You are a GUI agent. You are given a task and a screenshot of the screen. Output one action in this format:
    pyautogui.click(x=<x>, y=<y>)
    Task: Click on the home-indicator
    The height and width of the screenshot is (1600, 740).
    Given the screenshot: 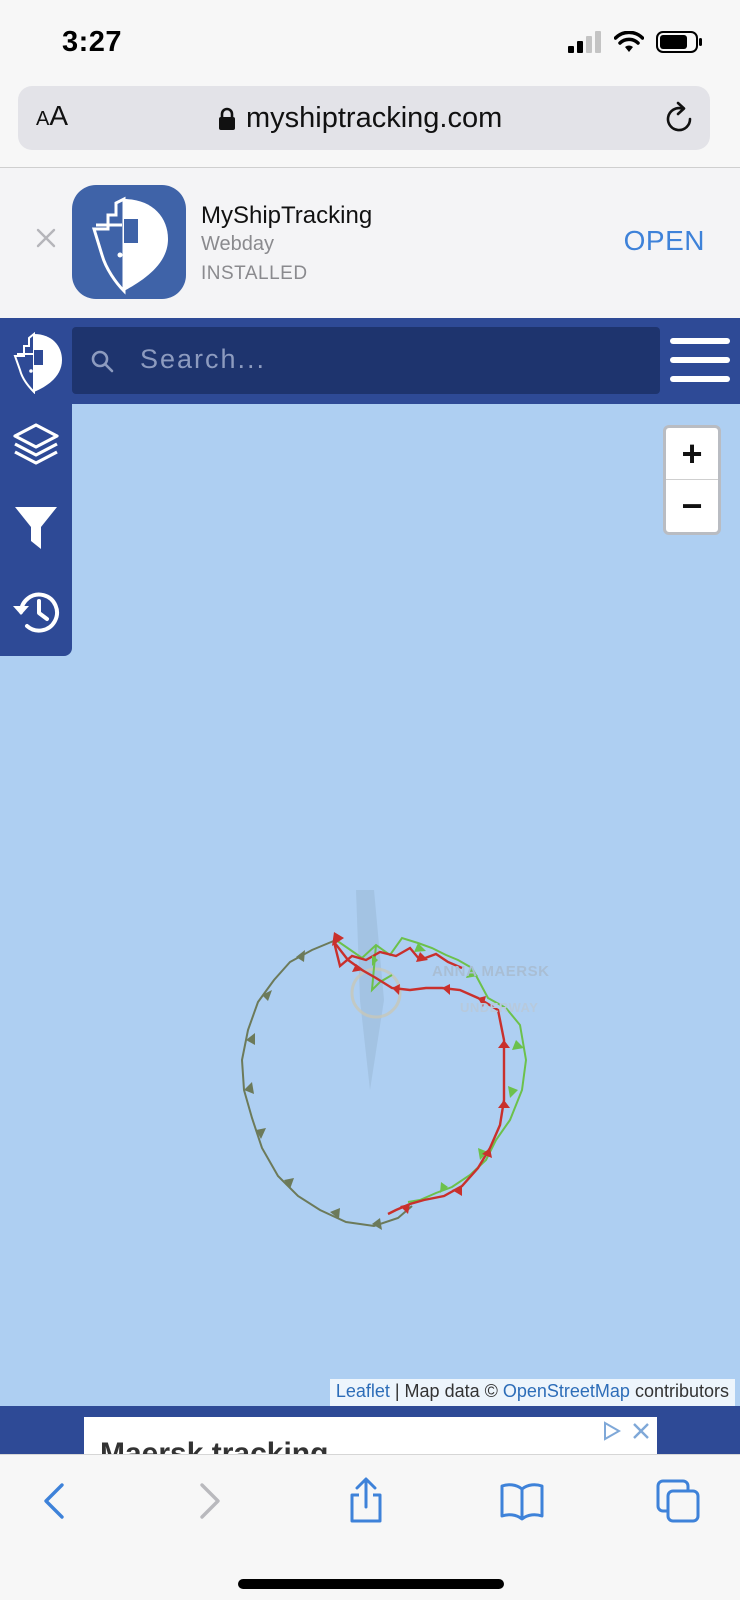 What is the action you would take?
    pyautogui.click(x=371, y=1584)
    